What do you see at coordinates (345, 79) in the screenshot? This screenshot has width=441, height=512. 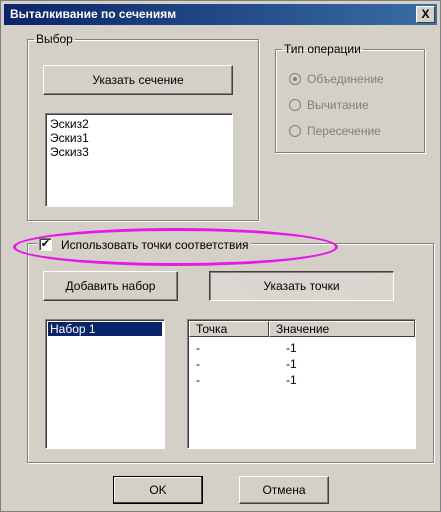 I see `radio-union-label: Объединение` at bounding box center [345, 79].